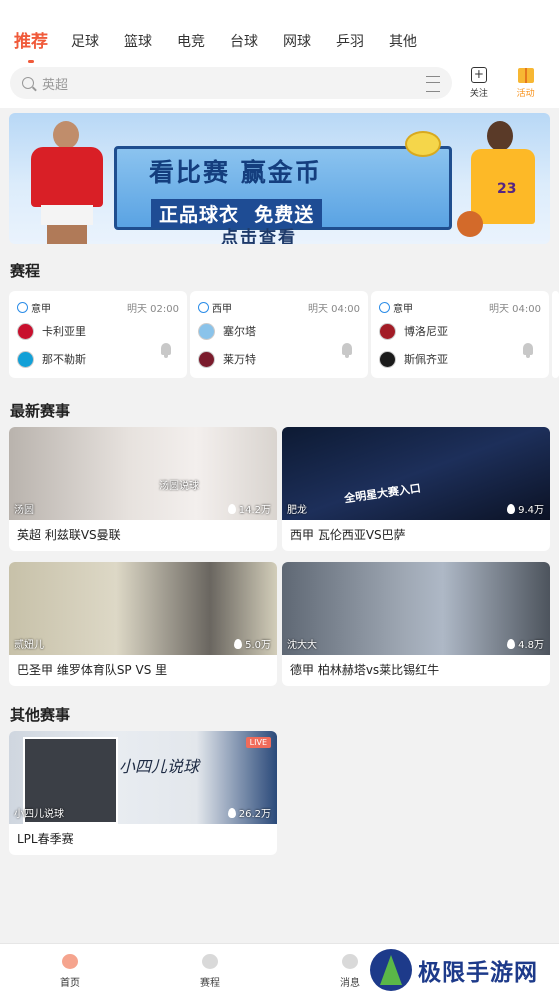 The height and width of the screenshot is (995, 559). What do you see at coordinates (70, 961) in the screenshot?
I see `home-icon` at bounding box center [70, 961].